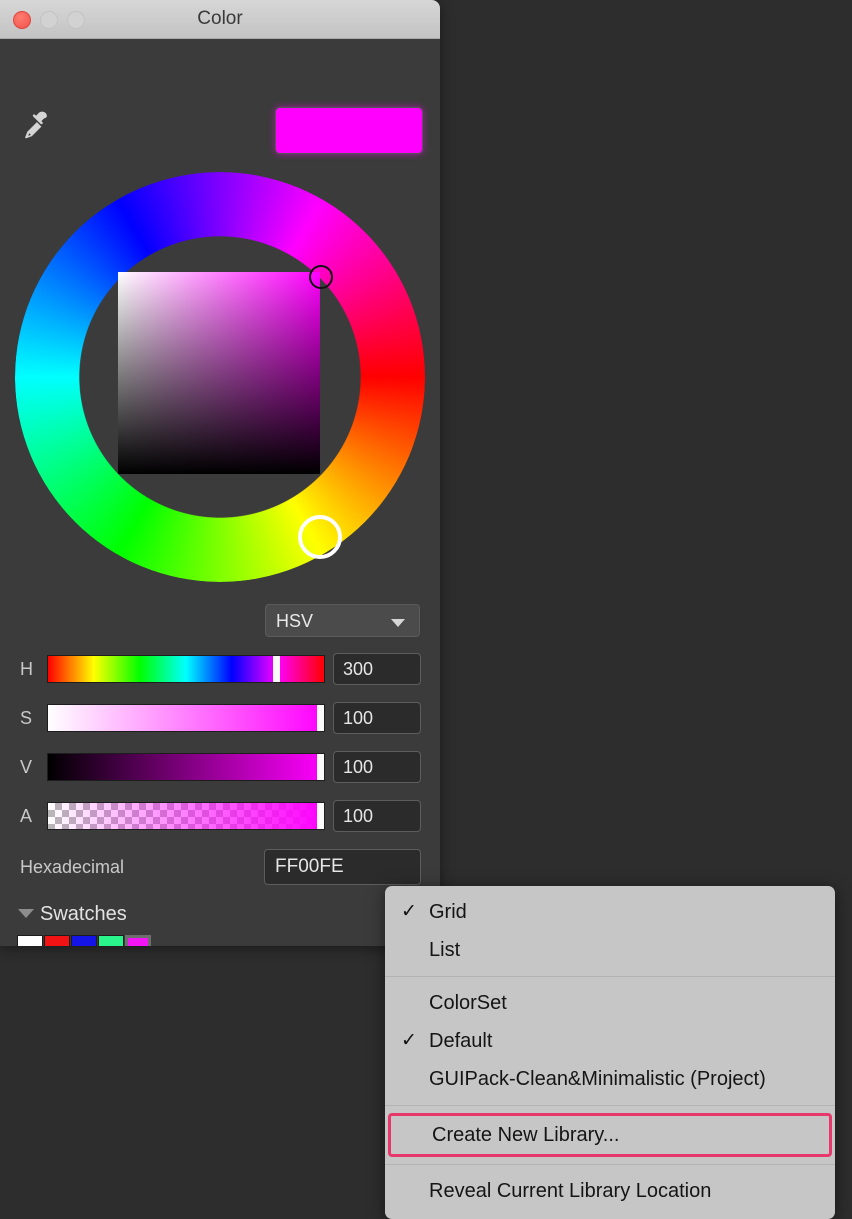  I want to click on slider-row-a: A 100, so click(220, 816).